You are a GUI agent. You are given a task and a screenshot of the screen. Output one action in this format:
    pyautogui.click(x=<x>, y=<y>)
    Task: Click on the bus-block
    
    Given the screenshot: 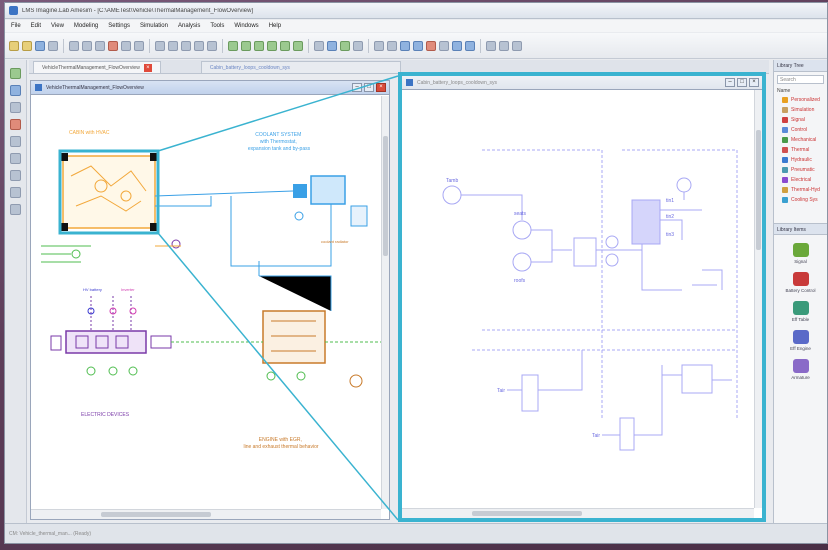 What is the action you would take?
    pyautogui.click(x=56, y=343)
    